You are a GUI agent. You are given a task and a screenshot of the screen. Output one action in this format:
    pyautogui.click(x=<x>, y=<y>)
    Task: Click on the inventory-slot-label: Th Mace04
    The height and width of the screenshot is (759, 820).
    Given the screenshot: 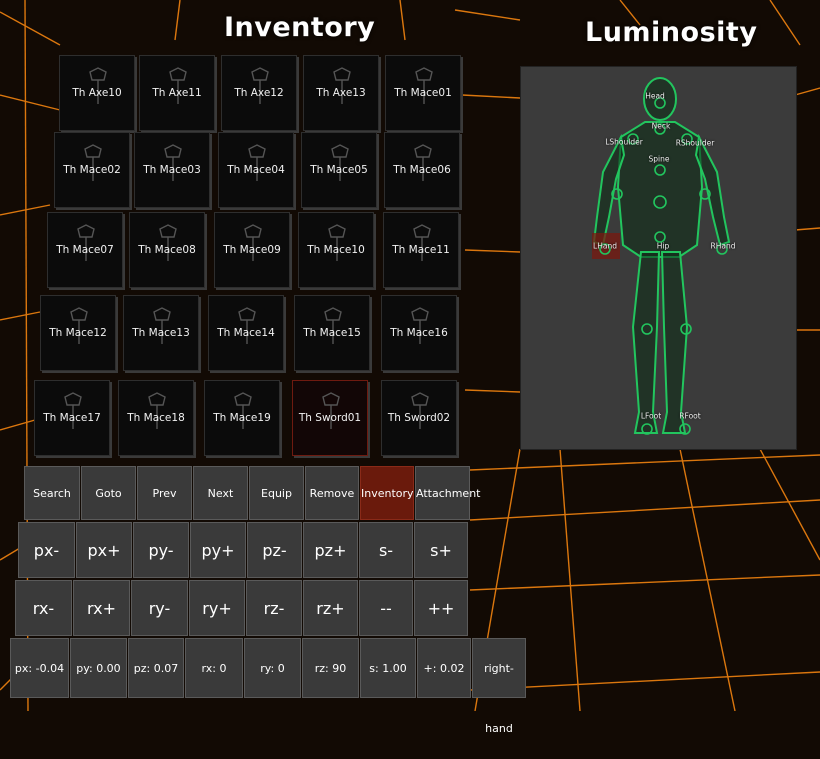 What is the action you would take?
    pyautogui.click(x=256, y=170)
    